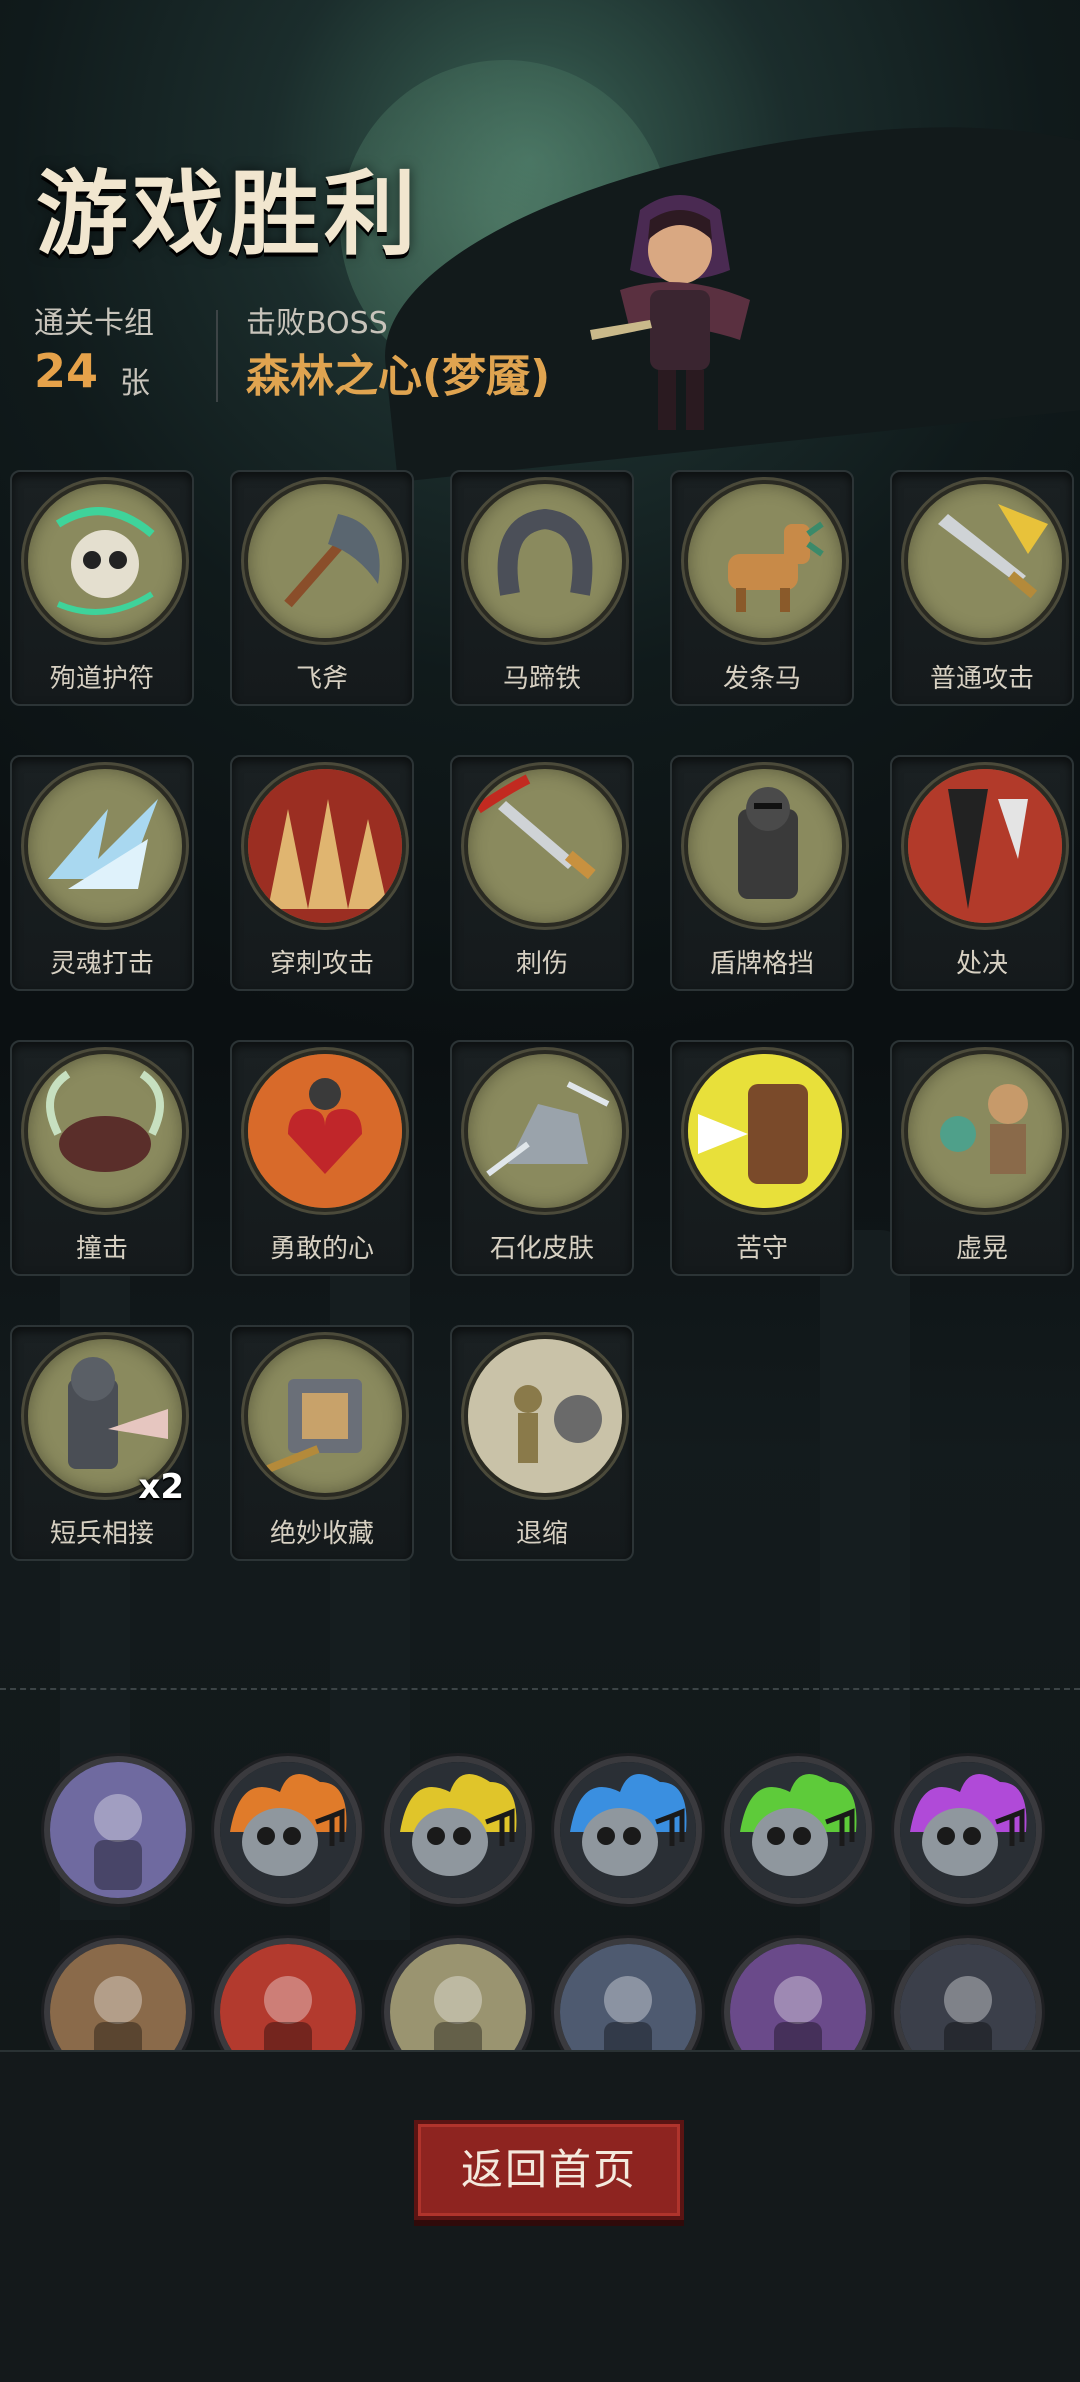 The image size is (1080, 2382). I want to click on flame-skull-purple-icon, so click(968, 1830).